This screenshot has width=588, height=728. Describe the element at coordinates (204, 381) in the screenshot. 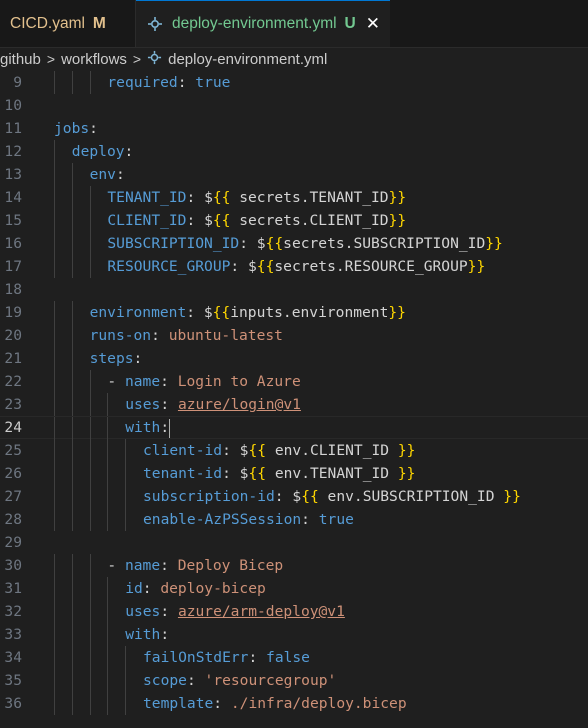

I see `code-text: - name: Login to Azure` at that location.